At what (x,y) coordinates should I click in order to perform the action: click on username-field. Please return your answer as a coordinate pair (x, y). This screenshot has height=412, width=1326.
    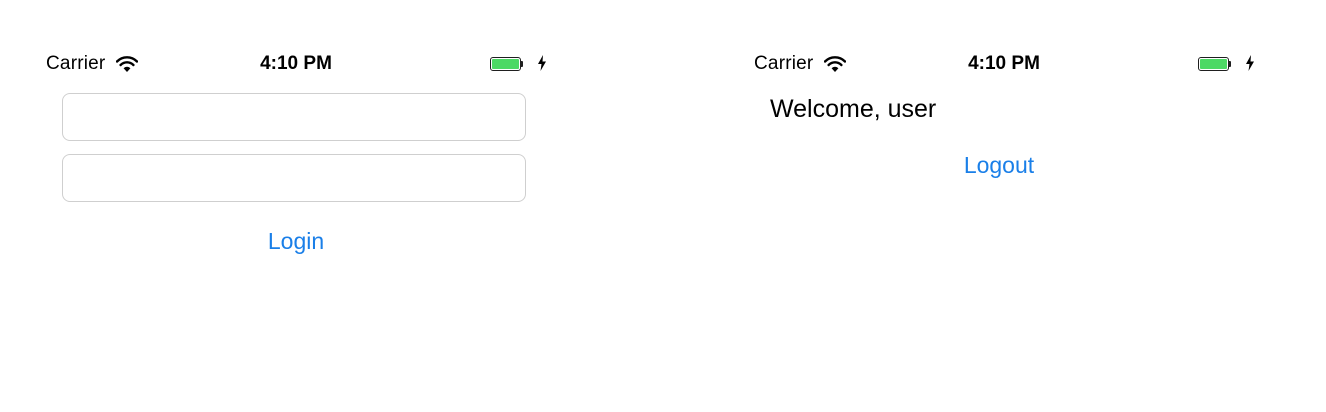
    Looking at the image, I should click on (294, 117).